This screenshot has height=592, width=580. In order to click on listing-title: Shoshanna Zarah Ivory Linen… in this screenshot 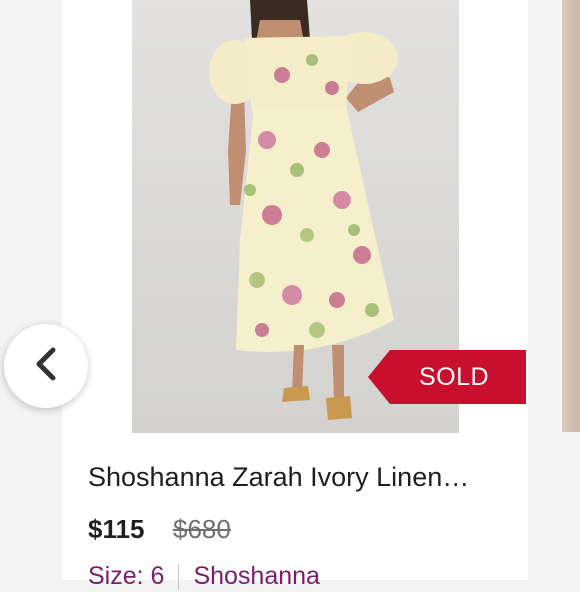, I will do `click(303, 477)`.